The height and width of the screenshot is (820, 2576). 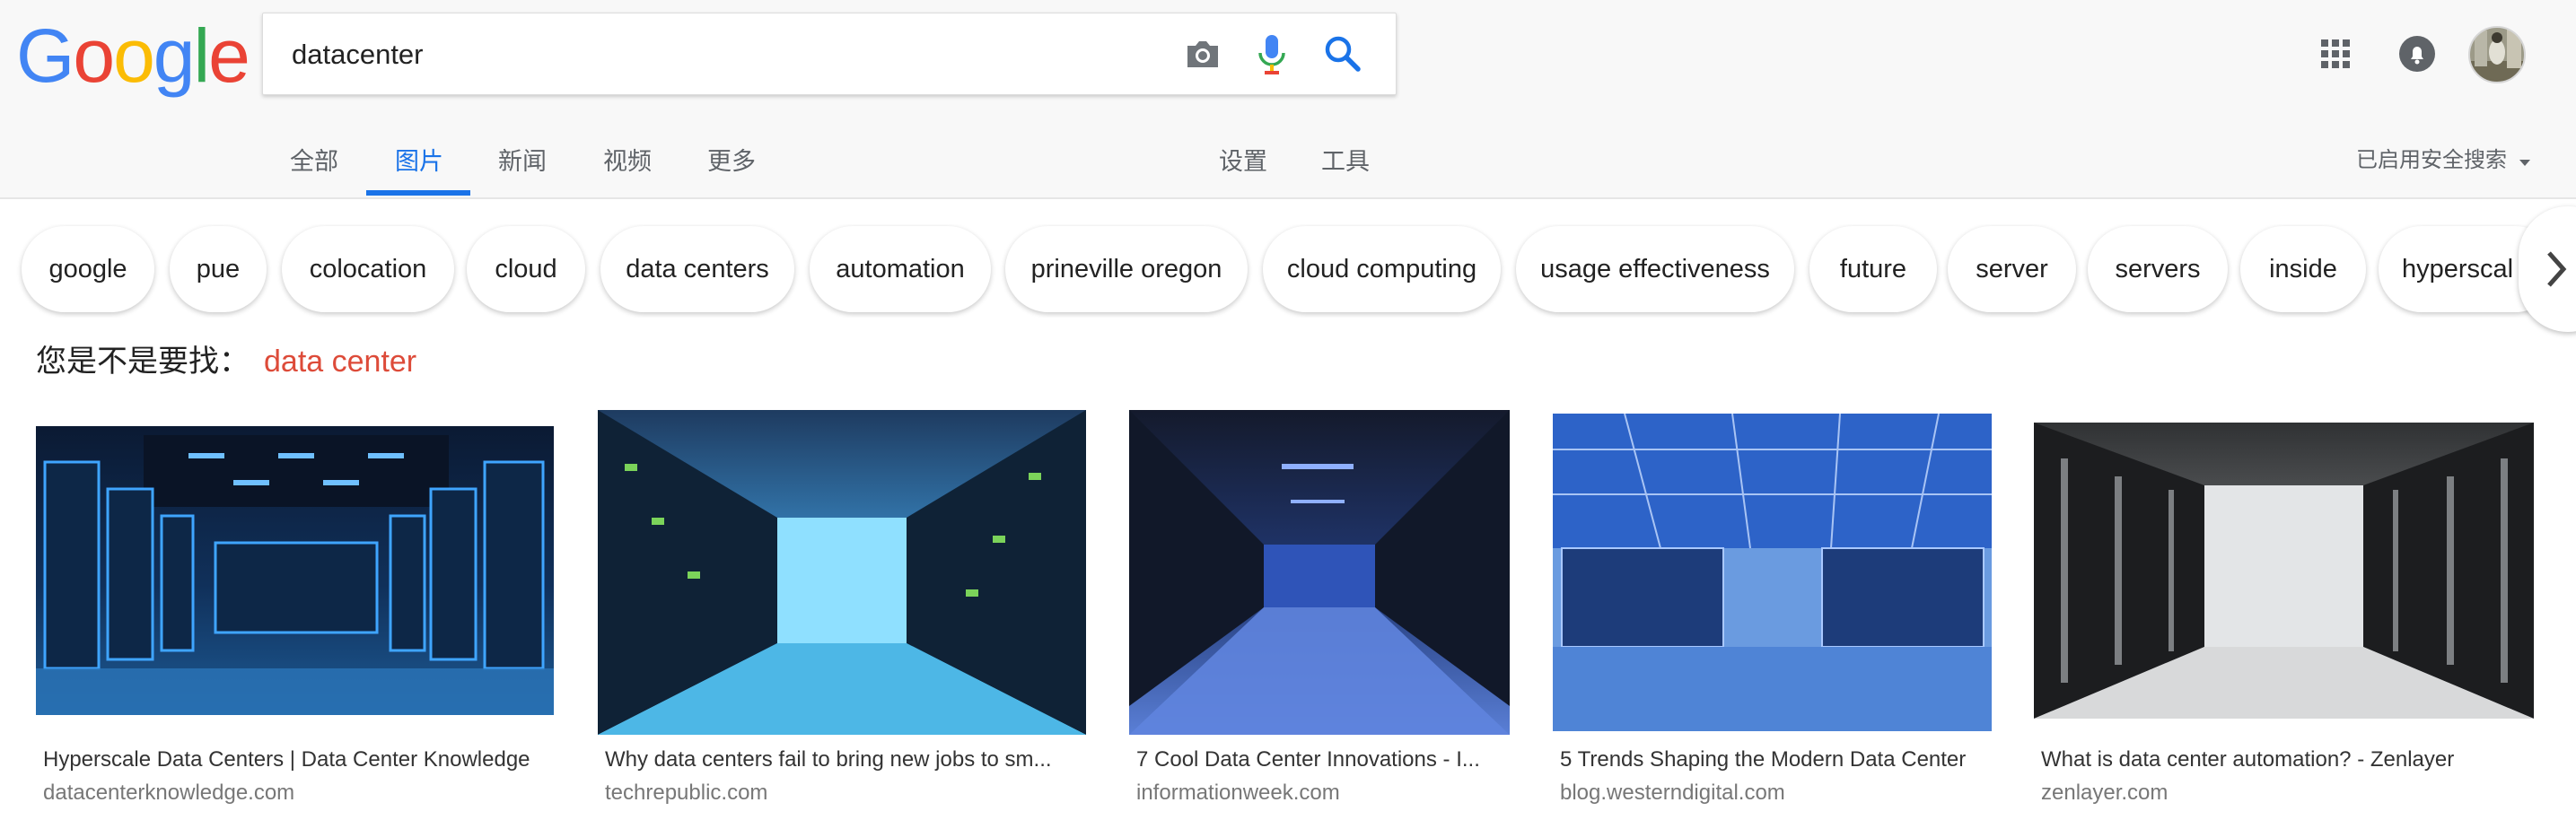 I want to click on chip-automation: automation, so click(x=900, y=269).